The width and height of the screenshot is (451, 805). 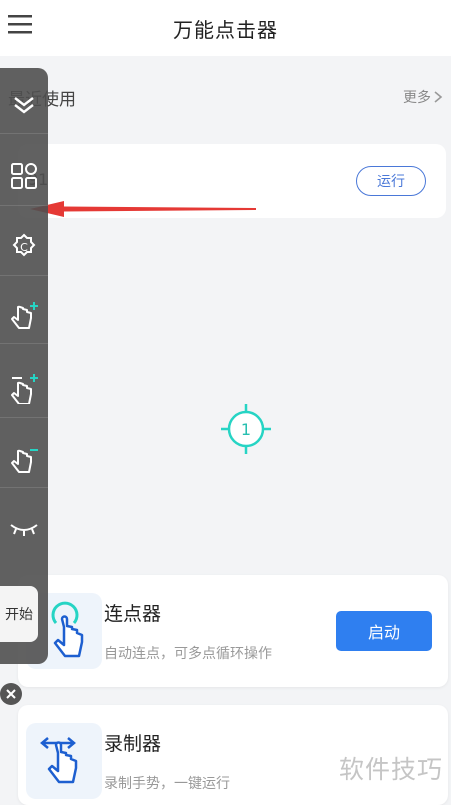 I want to click on panel-add-swipe-button, so click(x=24, y=388).